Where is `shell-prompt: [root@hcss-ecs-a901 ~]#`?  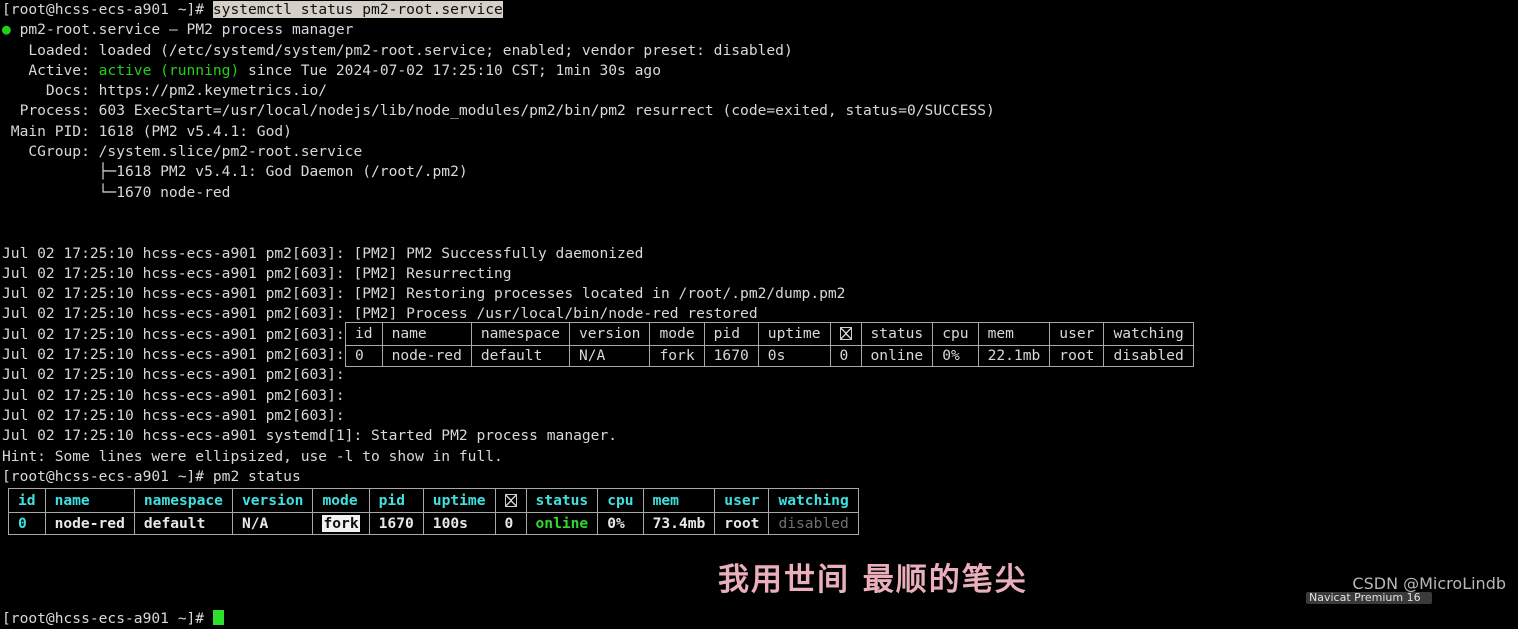
shell-prompt: [root@hcss-ecs-a901 ~]# is located at coordinates (103, 9).